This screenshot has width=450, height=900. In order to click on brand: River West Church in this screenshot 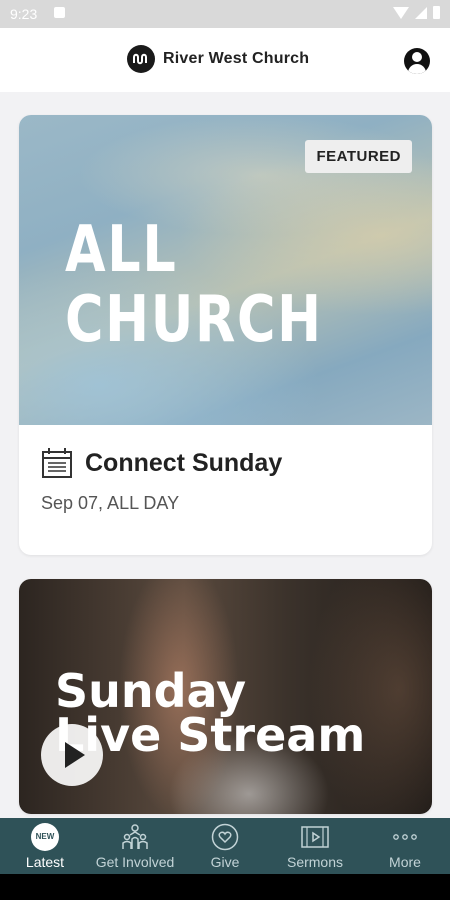, I will do `click(218, 59)`.